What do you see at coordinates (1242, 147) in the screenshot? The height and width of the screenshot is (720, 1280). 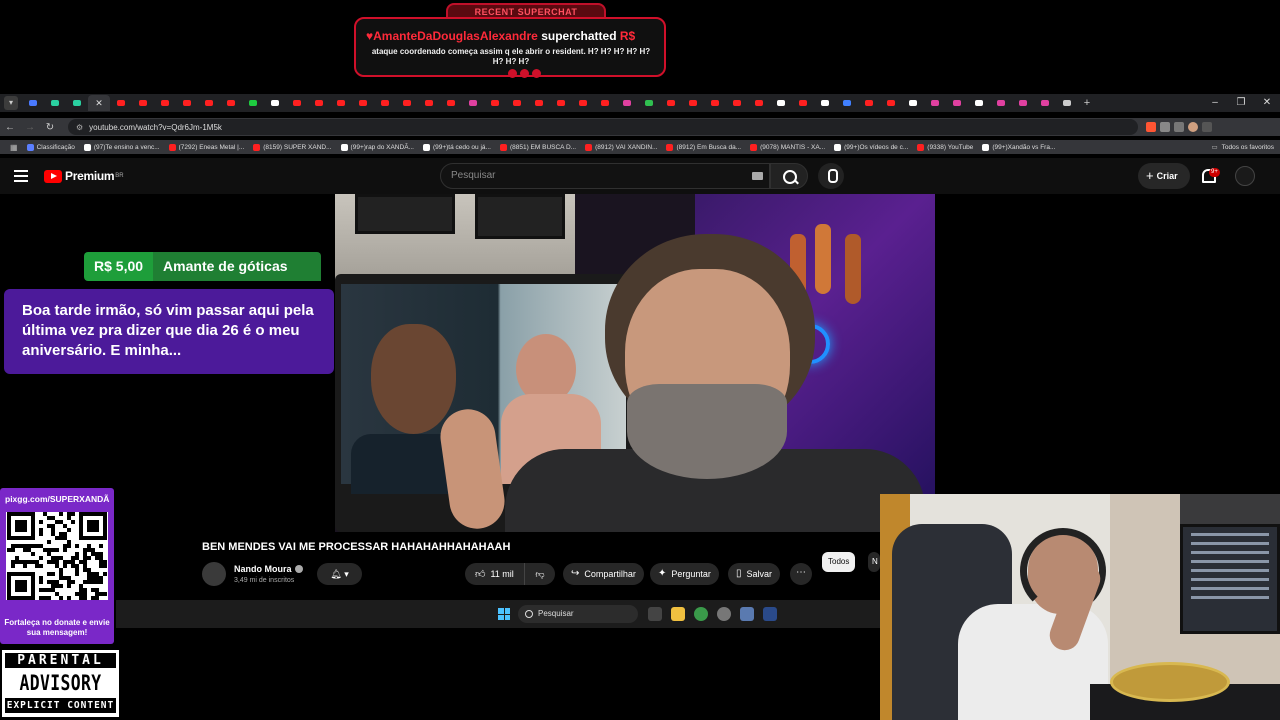 I see `all-bookmarks: ▭ Todos os favoritos` at bounding box center [1242, 147].